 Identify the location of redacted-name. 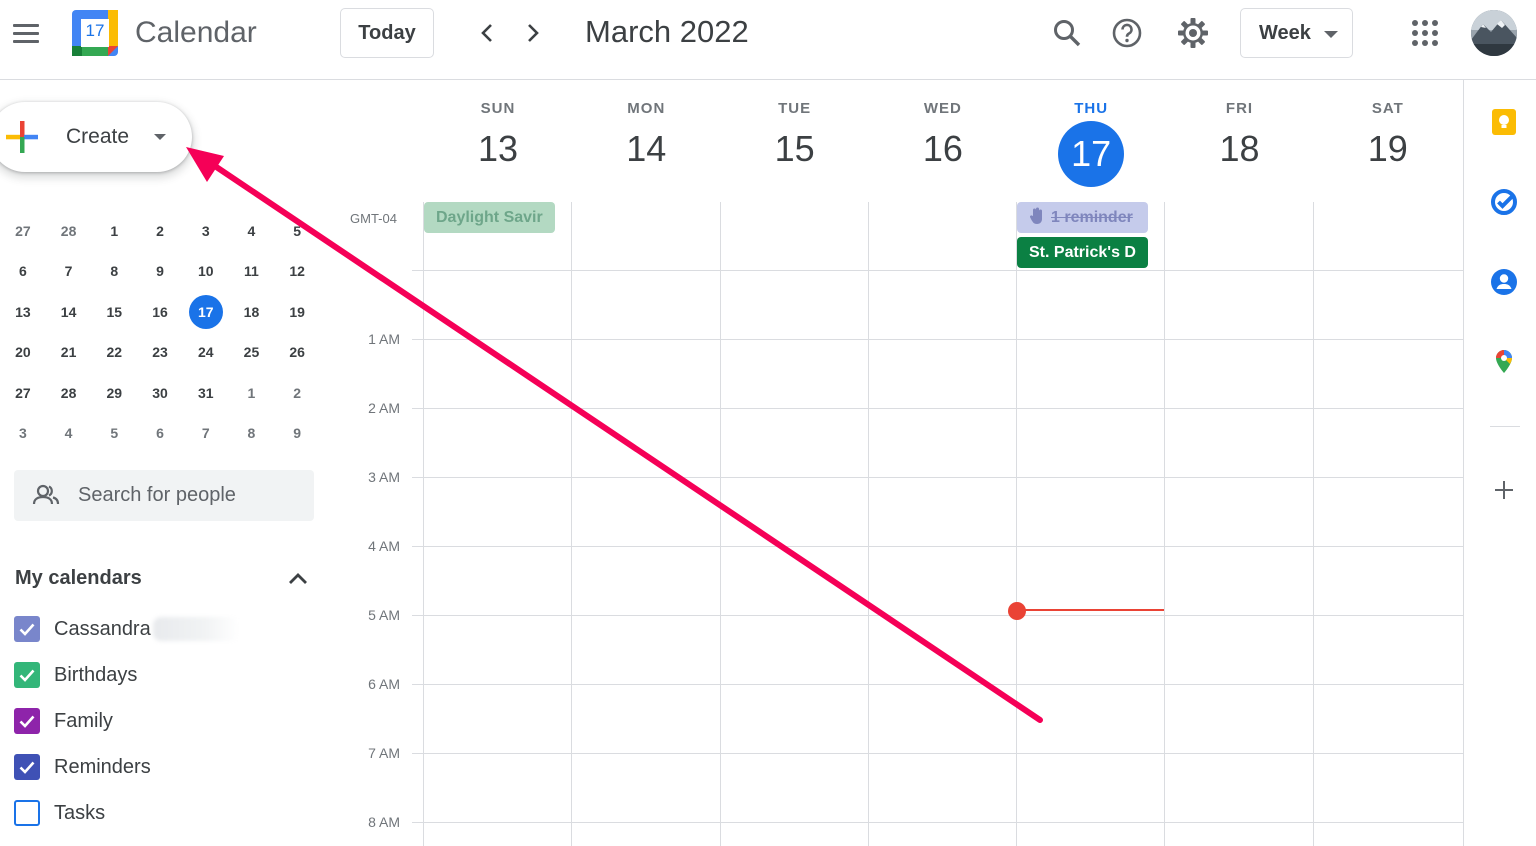
(195, 629).